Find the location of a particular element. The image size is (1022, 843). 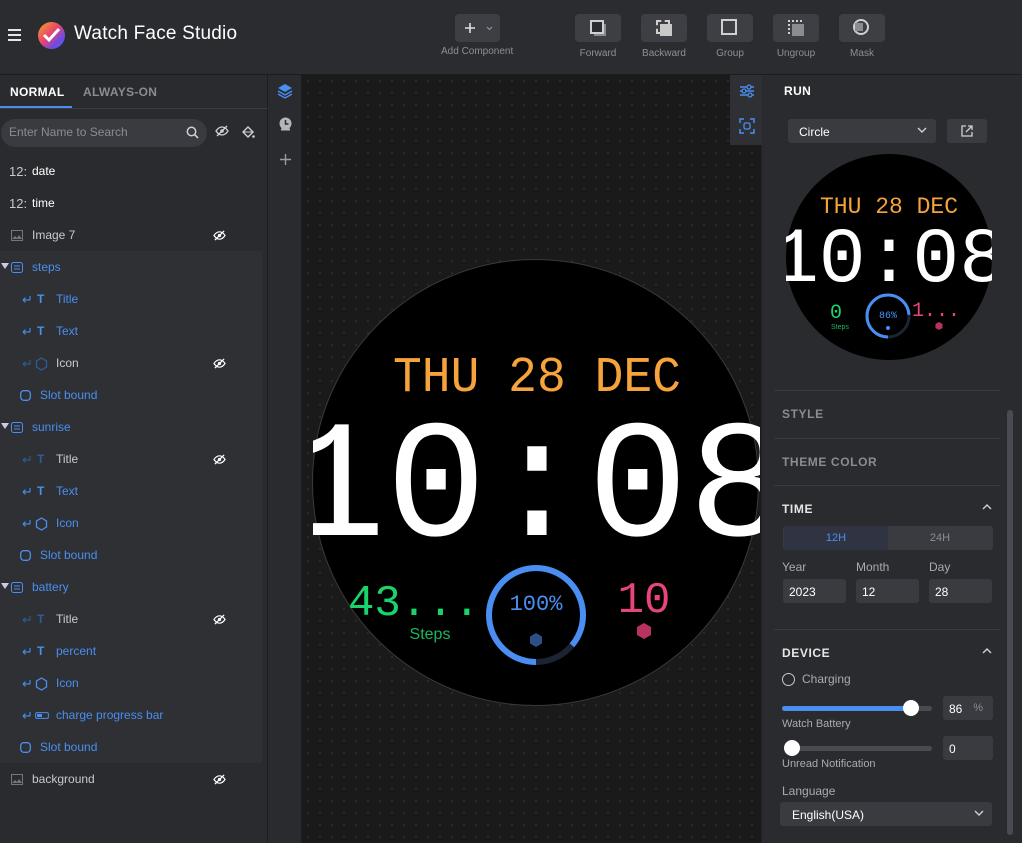

unread-notification-knob is located at coordinates (792, 748).